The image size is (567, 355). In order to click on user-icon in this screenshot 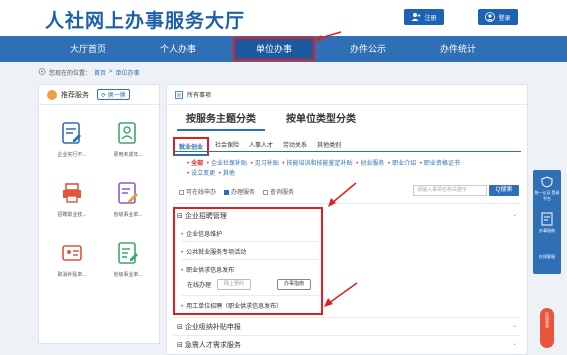, I will do `click(490, 17)`.